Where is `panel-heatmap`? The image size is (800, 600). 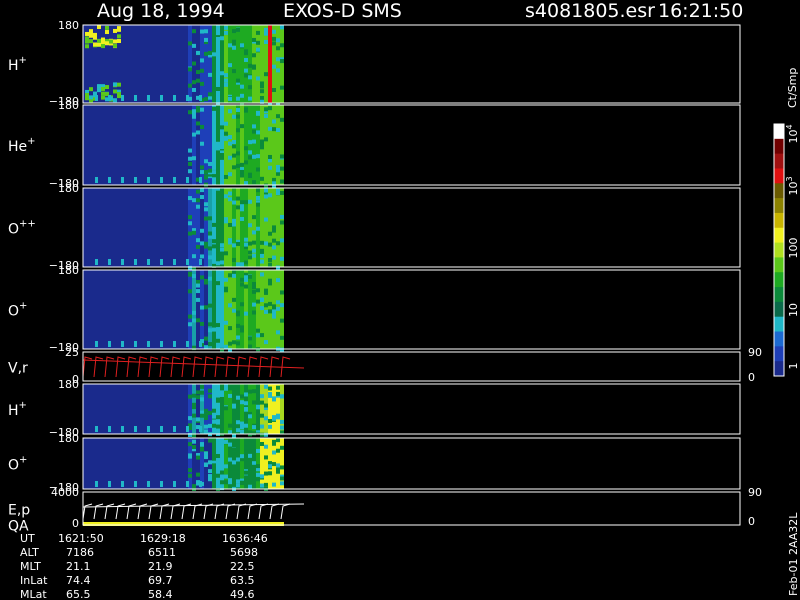
panel-heatmap is located at coordinates (183, 66).